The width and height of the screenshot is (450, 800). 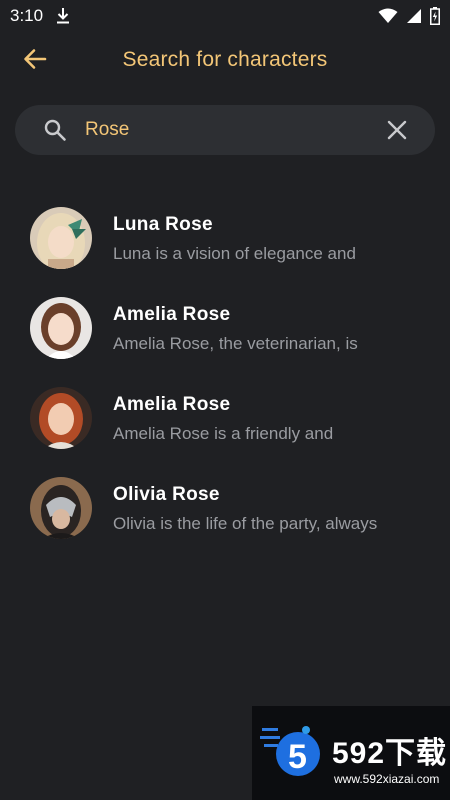 I want to click on status-right, so click(x=409, y=16).